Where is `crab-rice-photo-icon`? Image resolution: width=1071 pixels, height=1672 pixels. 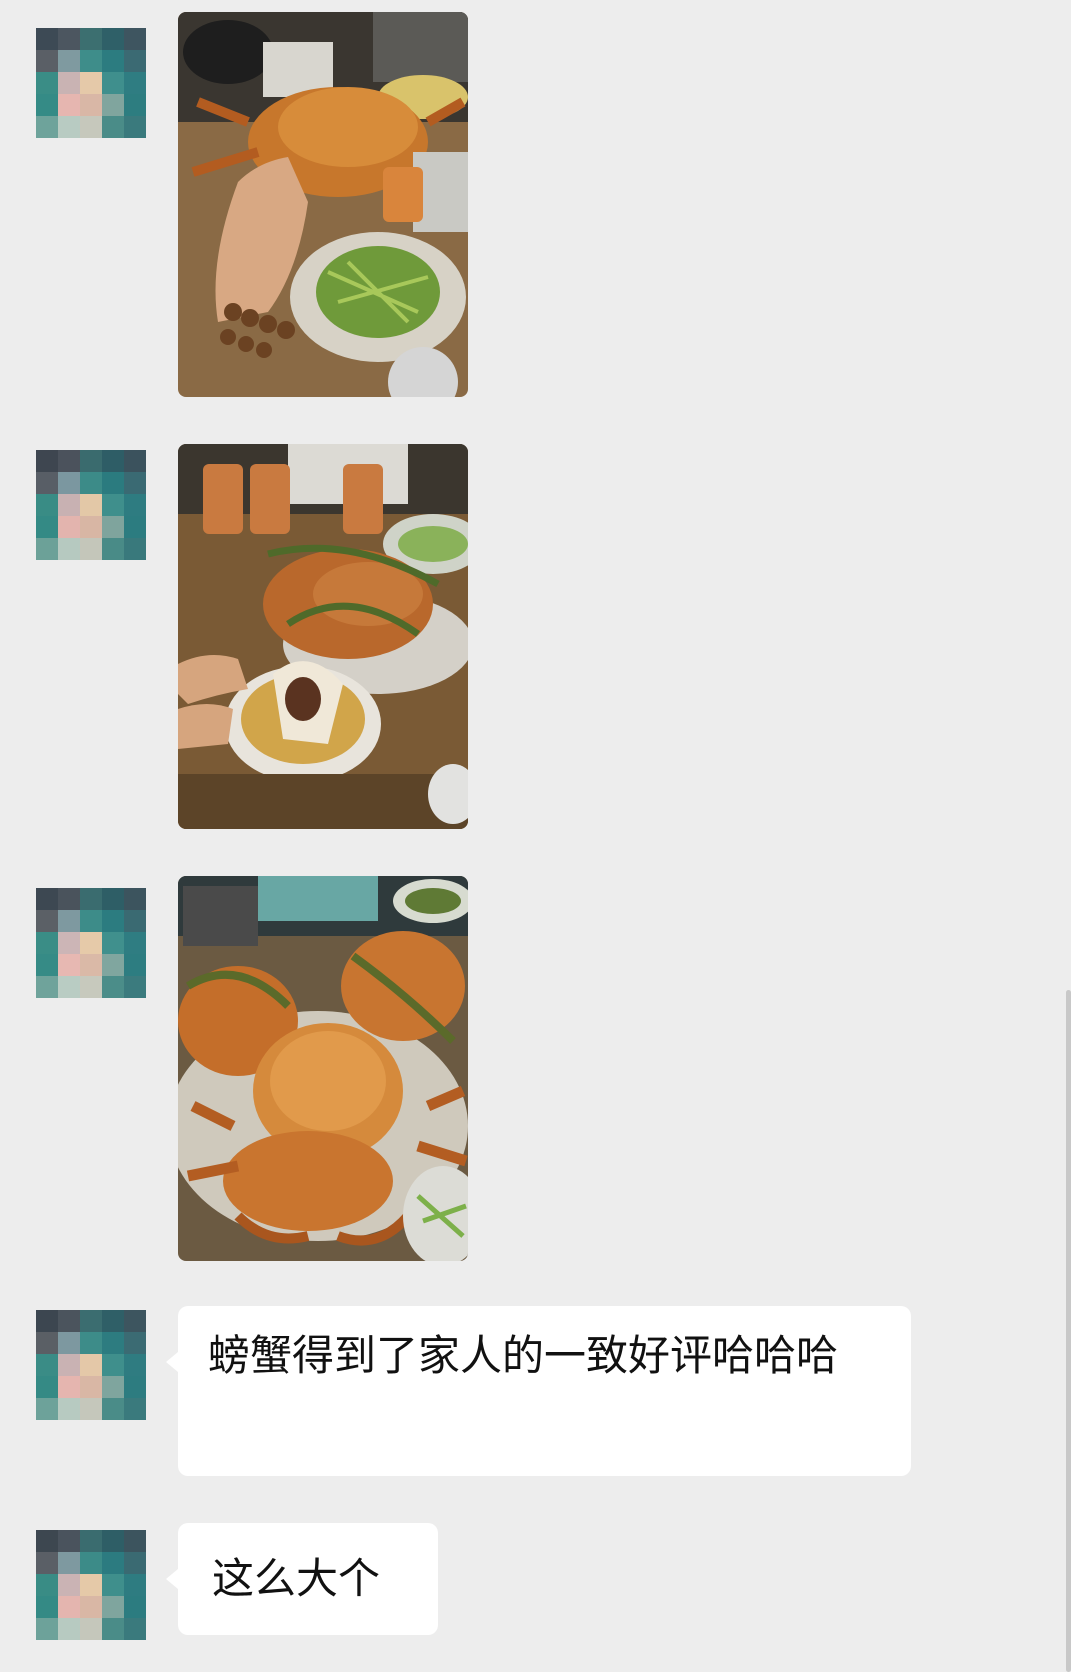 crab-rice-photo-icon is located at coordinates (323, 636).